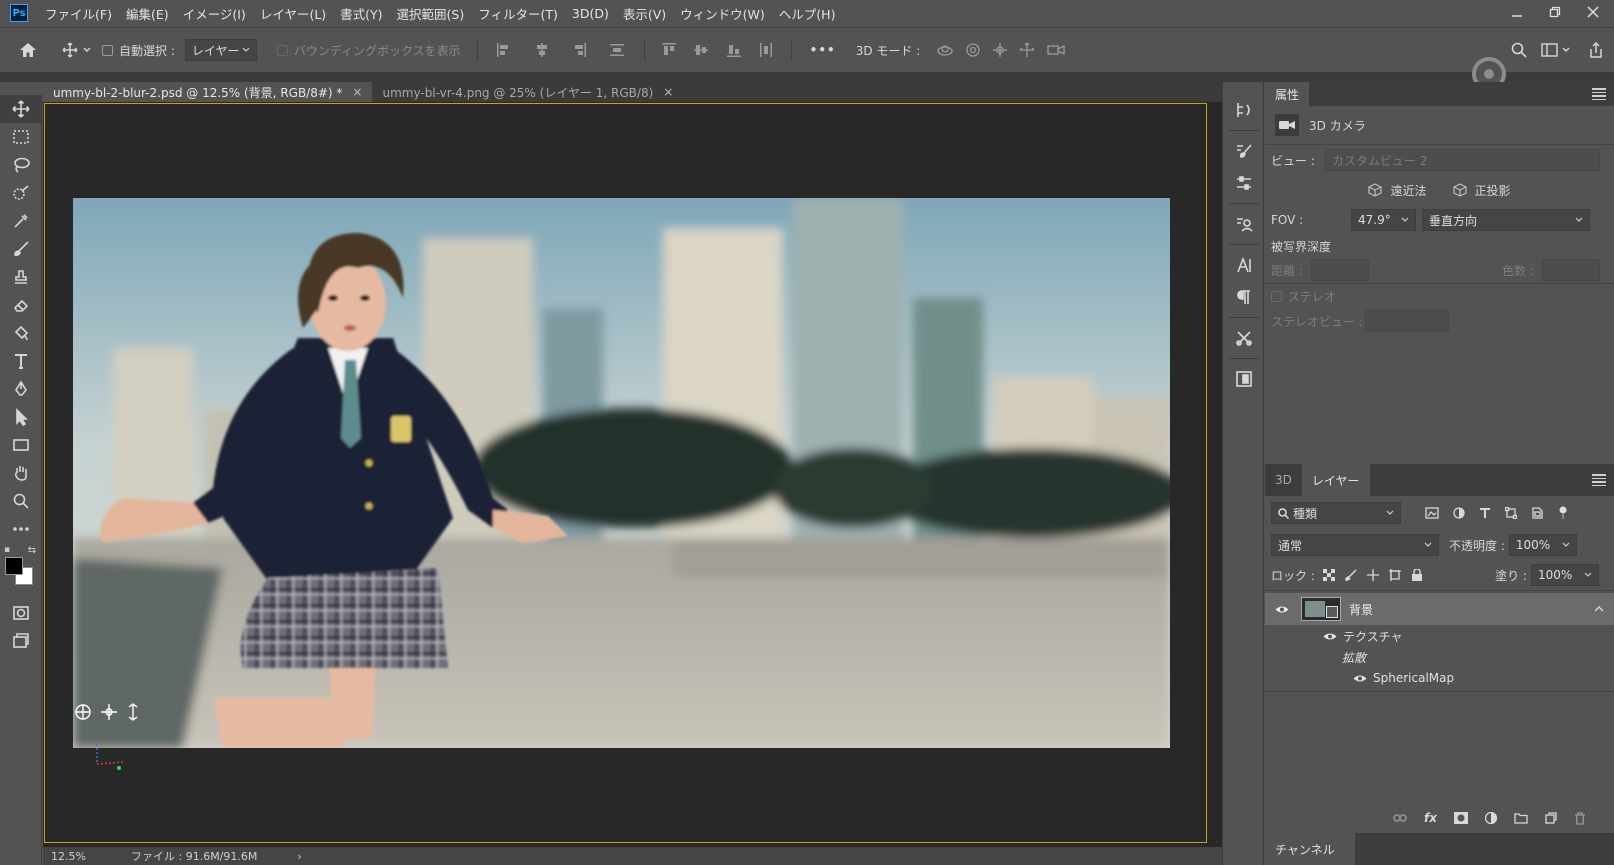 The image size is (1614, 865). Describe the element at coordinates (21, 445) in the screenshot. I see `rectangle-tool-icon` at that location.